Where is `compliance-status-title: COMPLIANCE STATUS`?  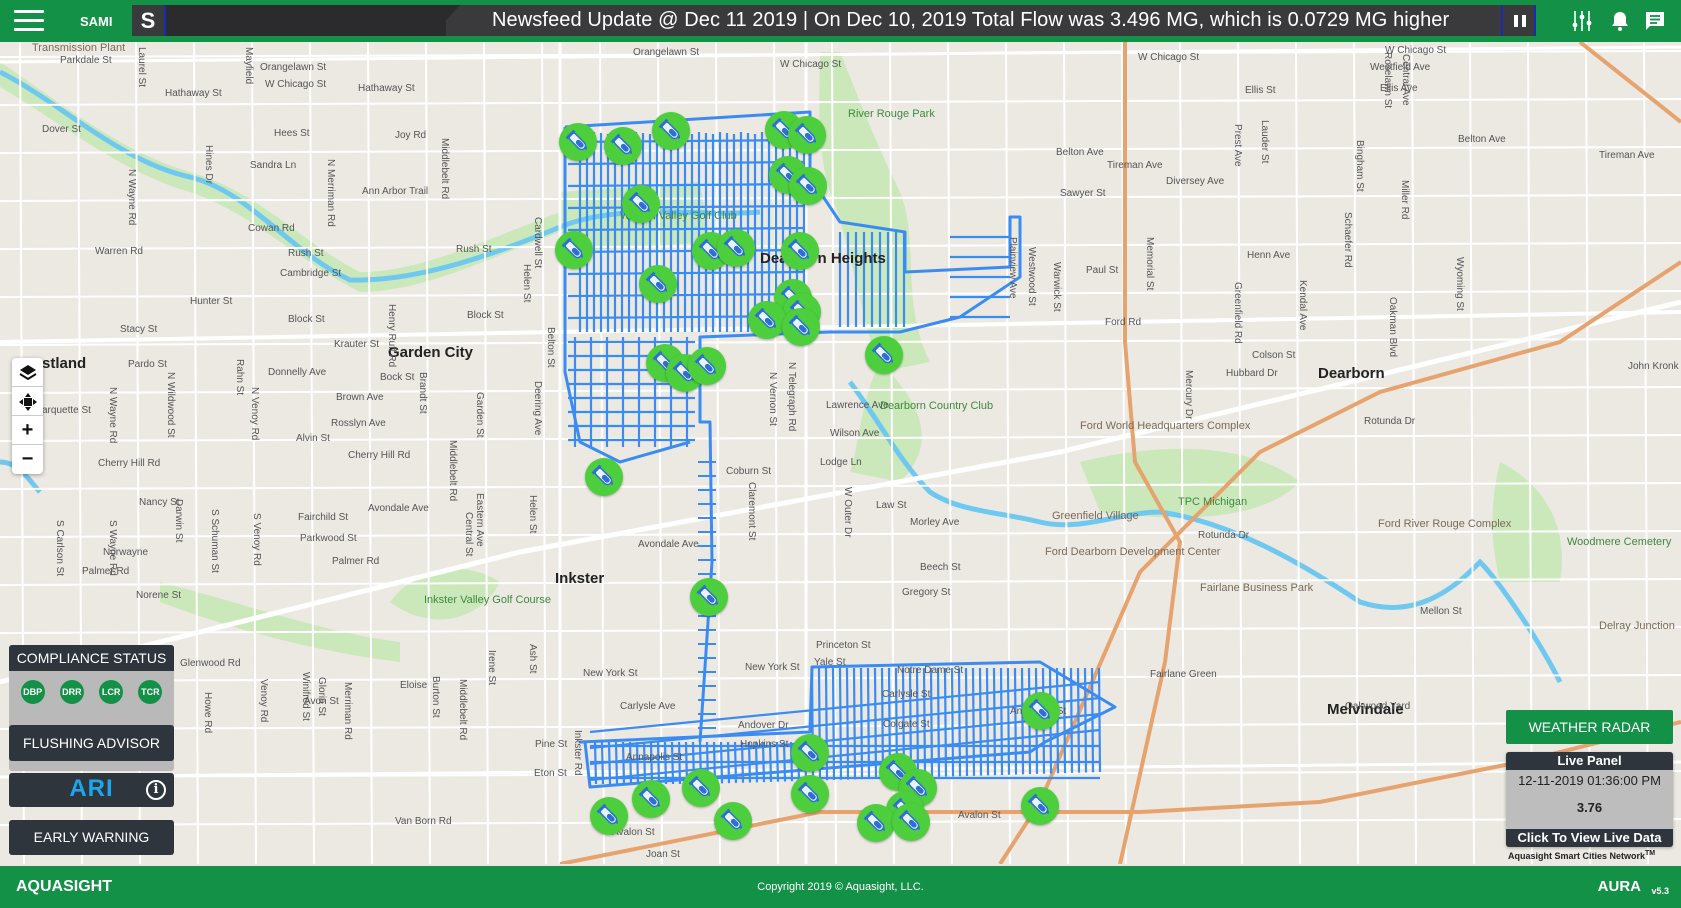
compliance-status-title: COMPLIANCE STATUS is located at coordinates (91, 658).